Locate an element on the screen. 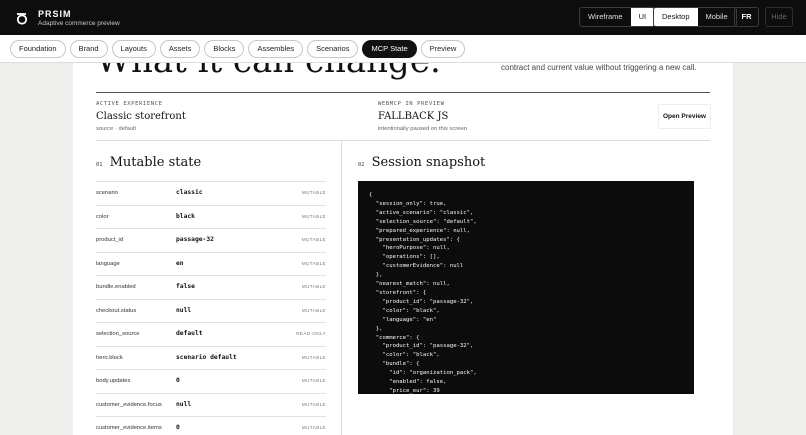 The width and height of the screenshot is (806, 435). section-title: Session snapshot is located at coordinates (428, 162).